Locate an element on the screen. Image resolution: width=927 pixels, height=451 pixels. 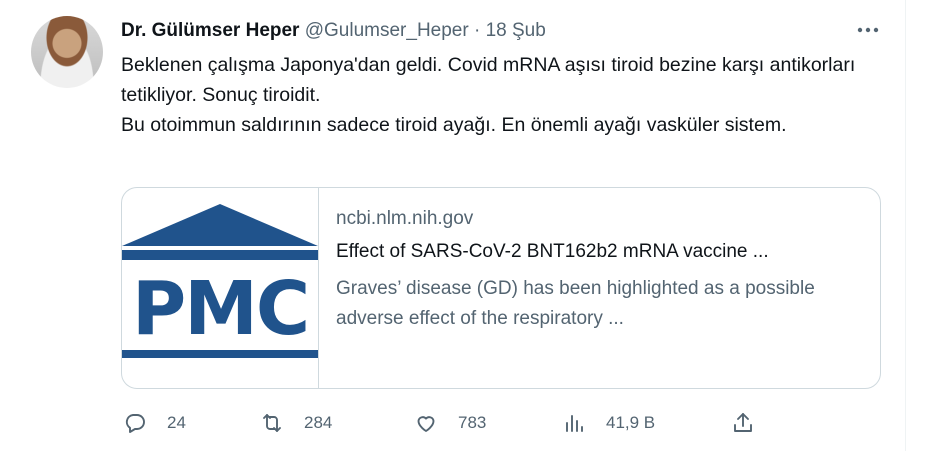
retweet-icon is located at coordinates (272, 423).